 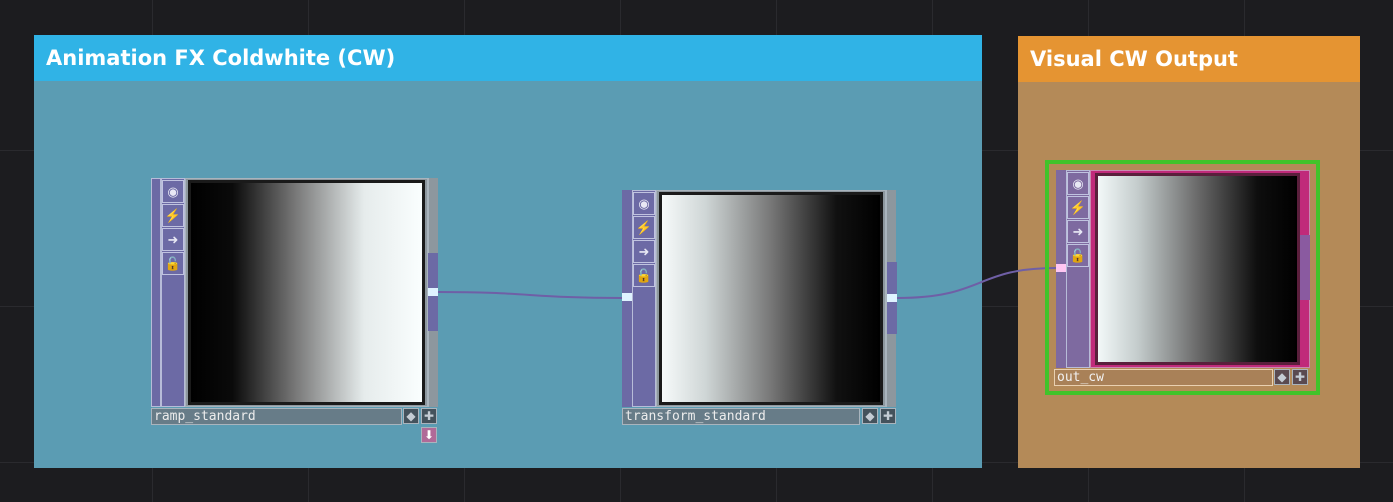 What do you see at coordinates (508, 58) in the screenshot?
I see `annotation-title: Animation FX Coldwhite (CW)` at bounding box center [508, 58].